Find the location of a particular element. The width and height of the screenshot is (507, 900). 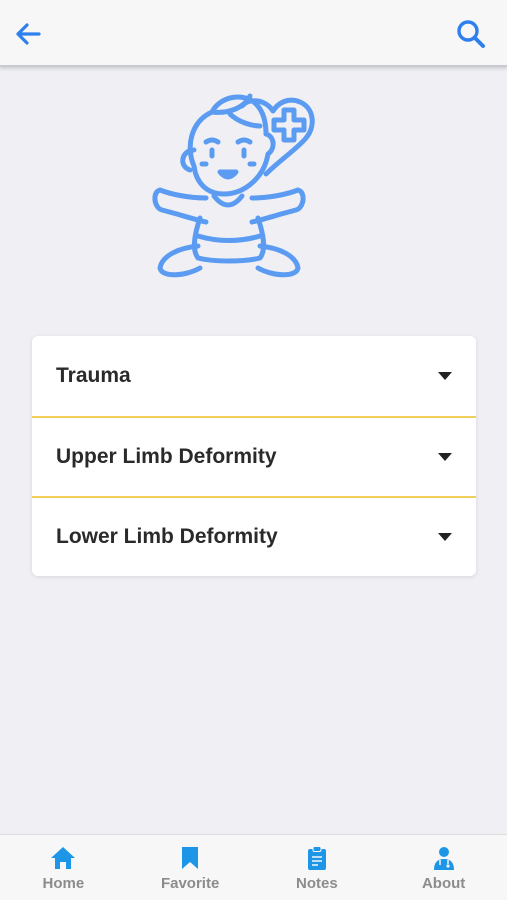

tab-label: Home is located at coordinates (63, 883).